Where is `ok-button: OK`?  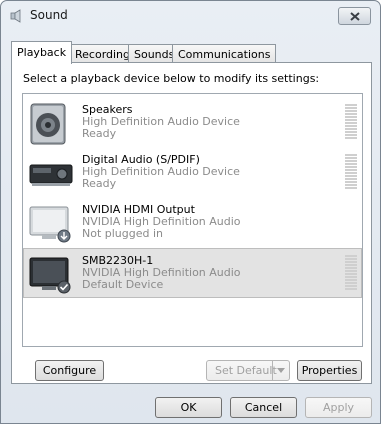 ok-button: OK is located at coordinates (188, 407).